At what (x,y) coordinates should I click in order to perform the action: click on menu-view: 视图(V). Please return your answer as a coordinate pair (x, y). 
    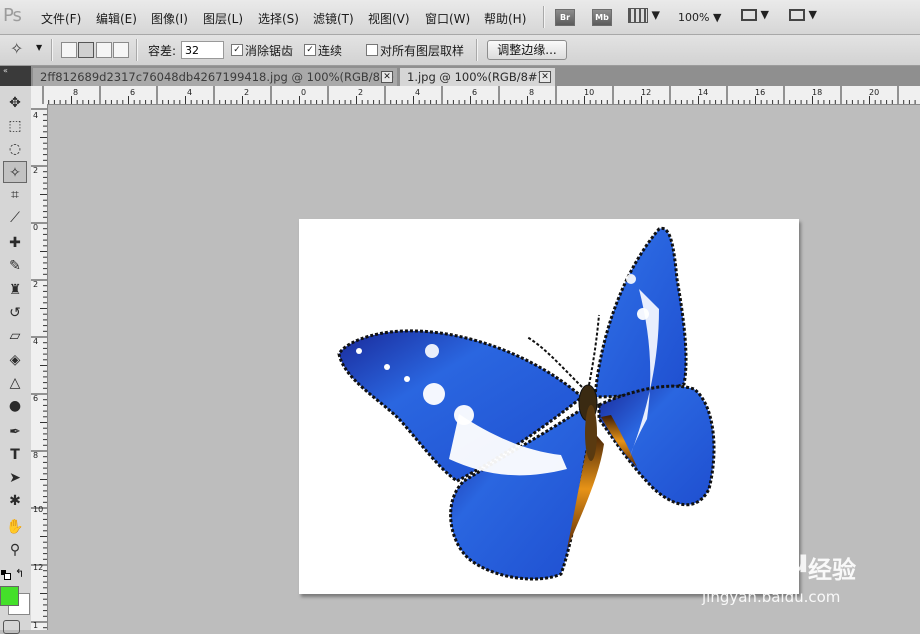
    Looking at the image, I should click on (389, 18).